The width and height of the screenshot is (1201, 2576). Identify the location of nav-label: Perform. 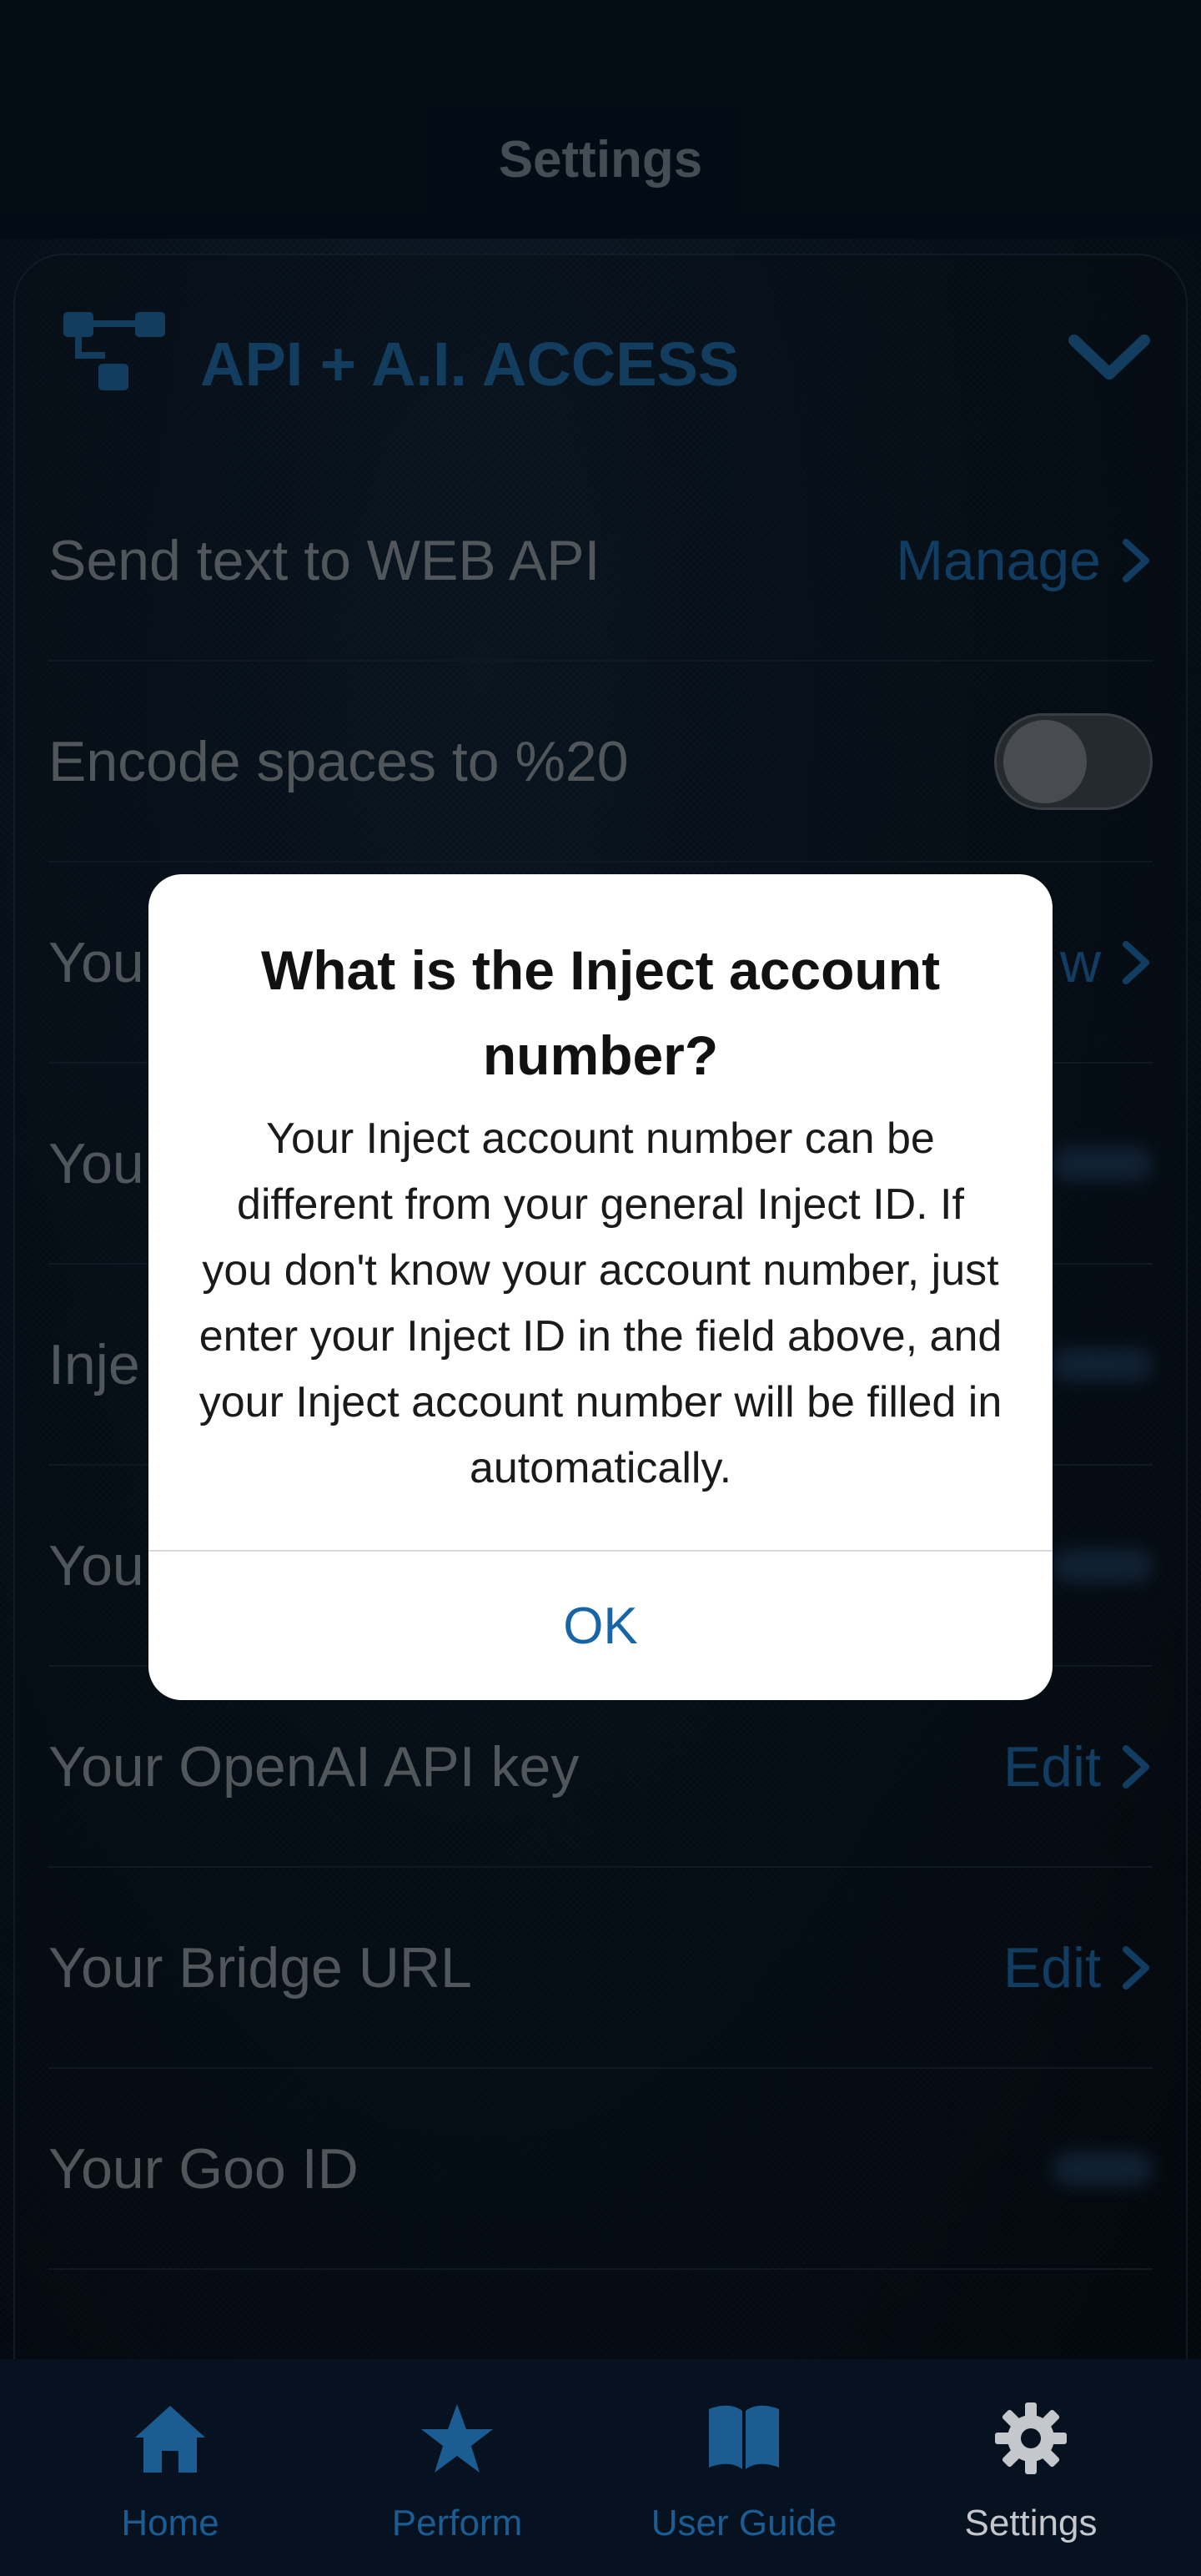
(457, 2523).